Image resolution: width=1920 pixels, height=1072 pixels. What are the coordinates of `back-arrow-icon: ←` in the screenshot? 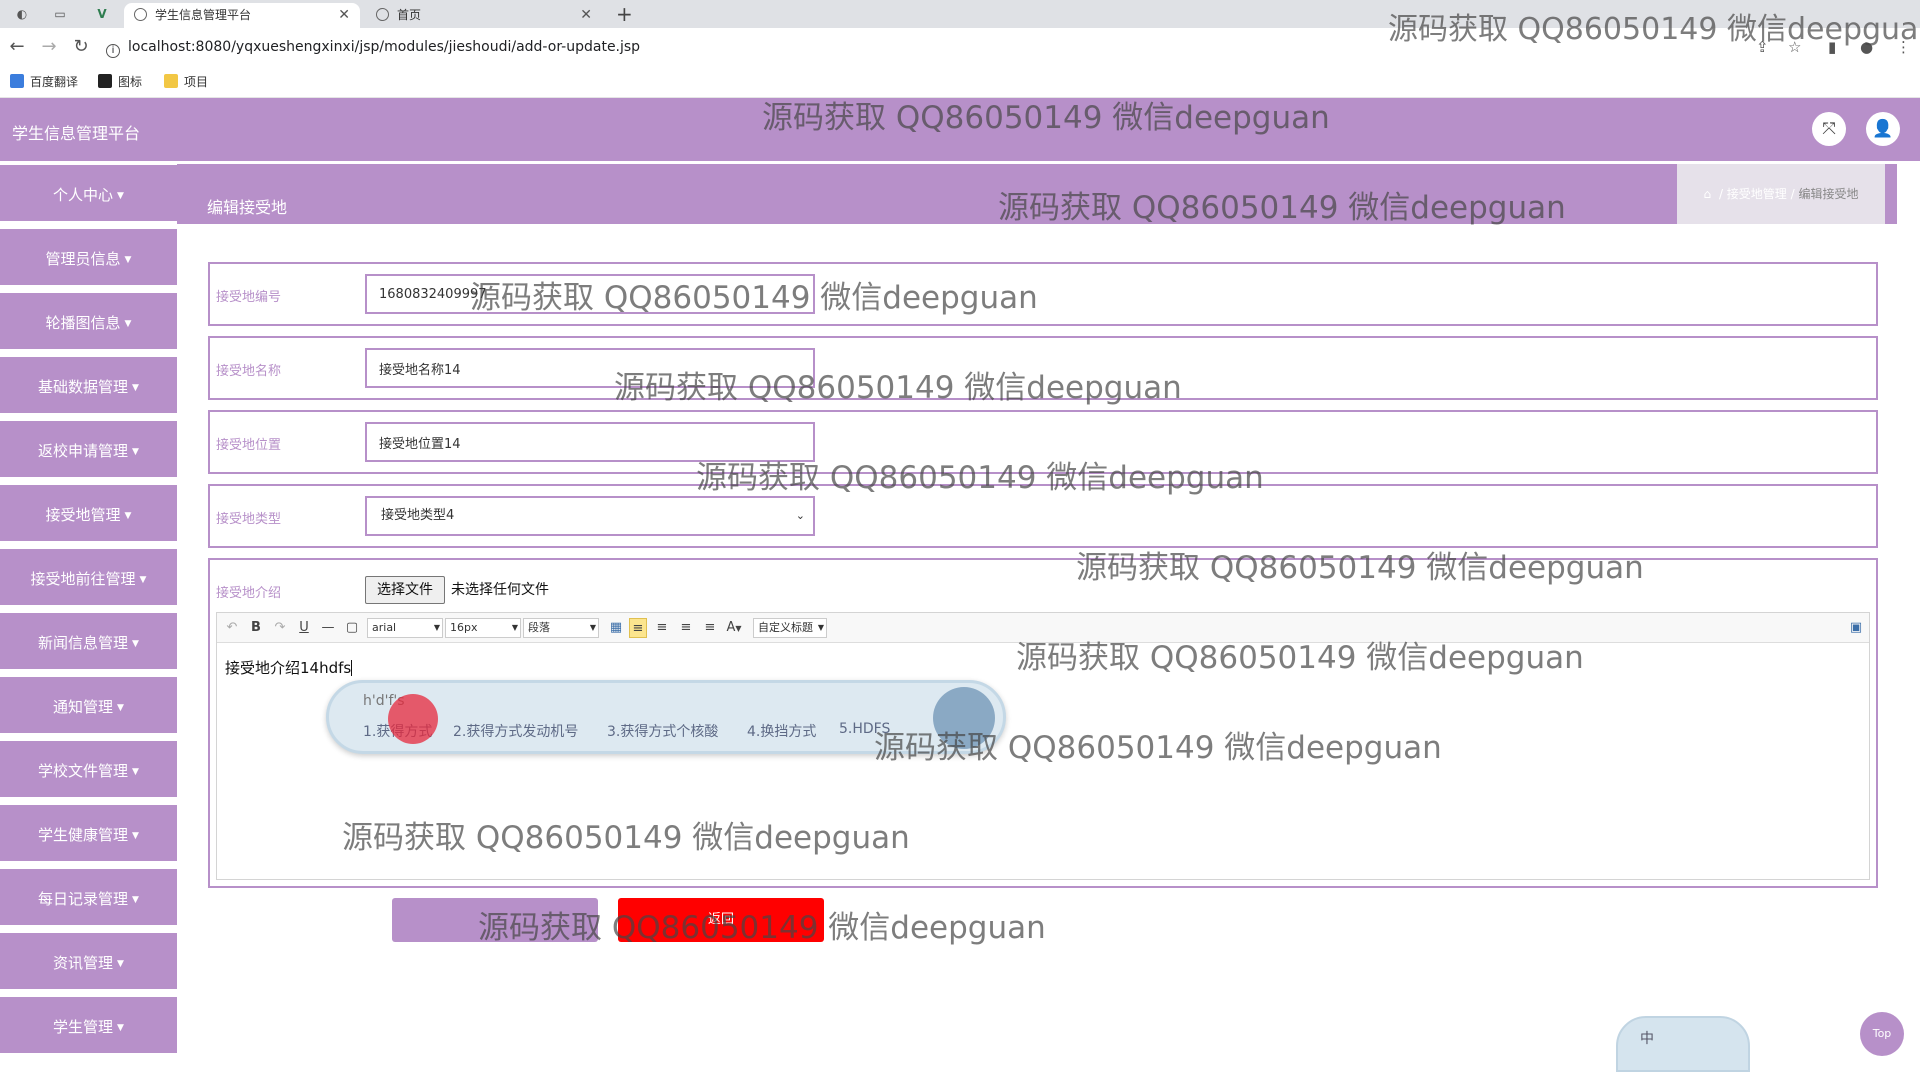 It's located at (17, 47).